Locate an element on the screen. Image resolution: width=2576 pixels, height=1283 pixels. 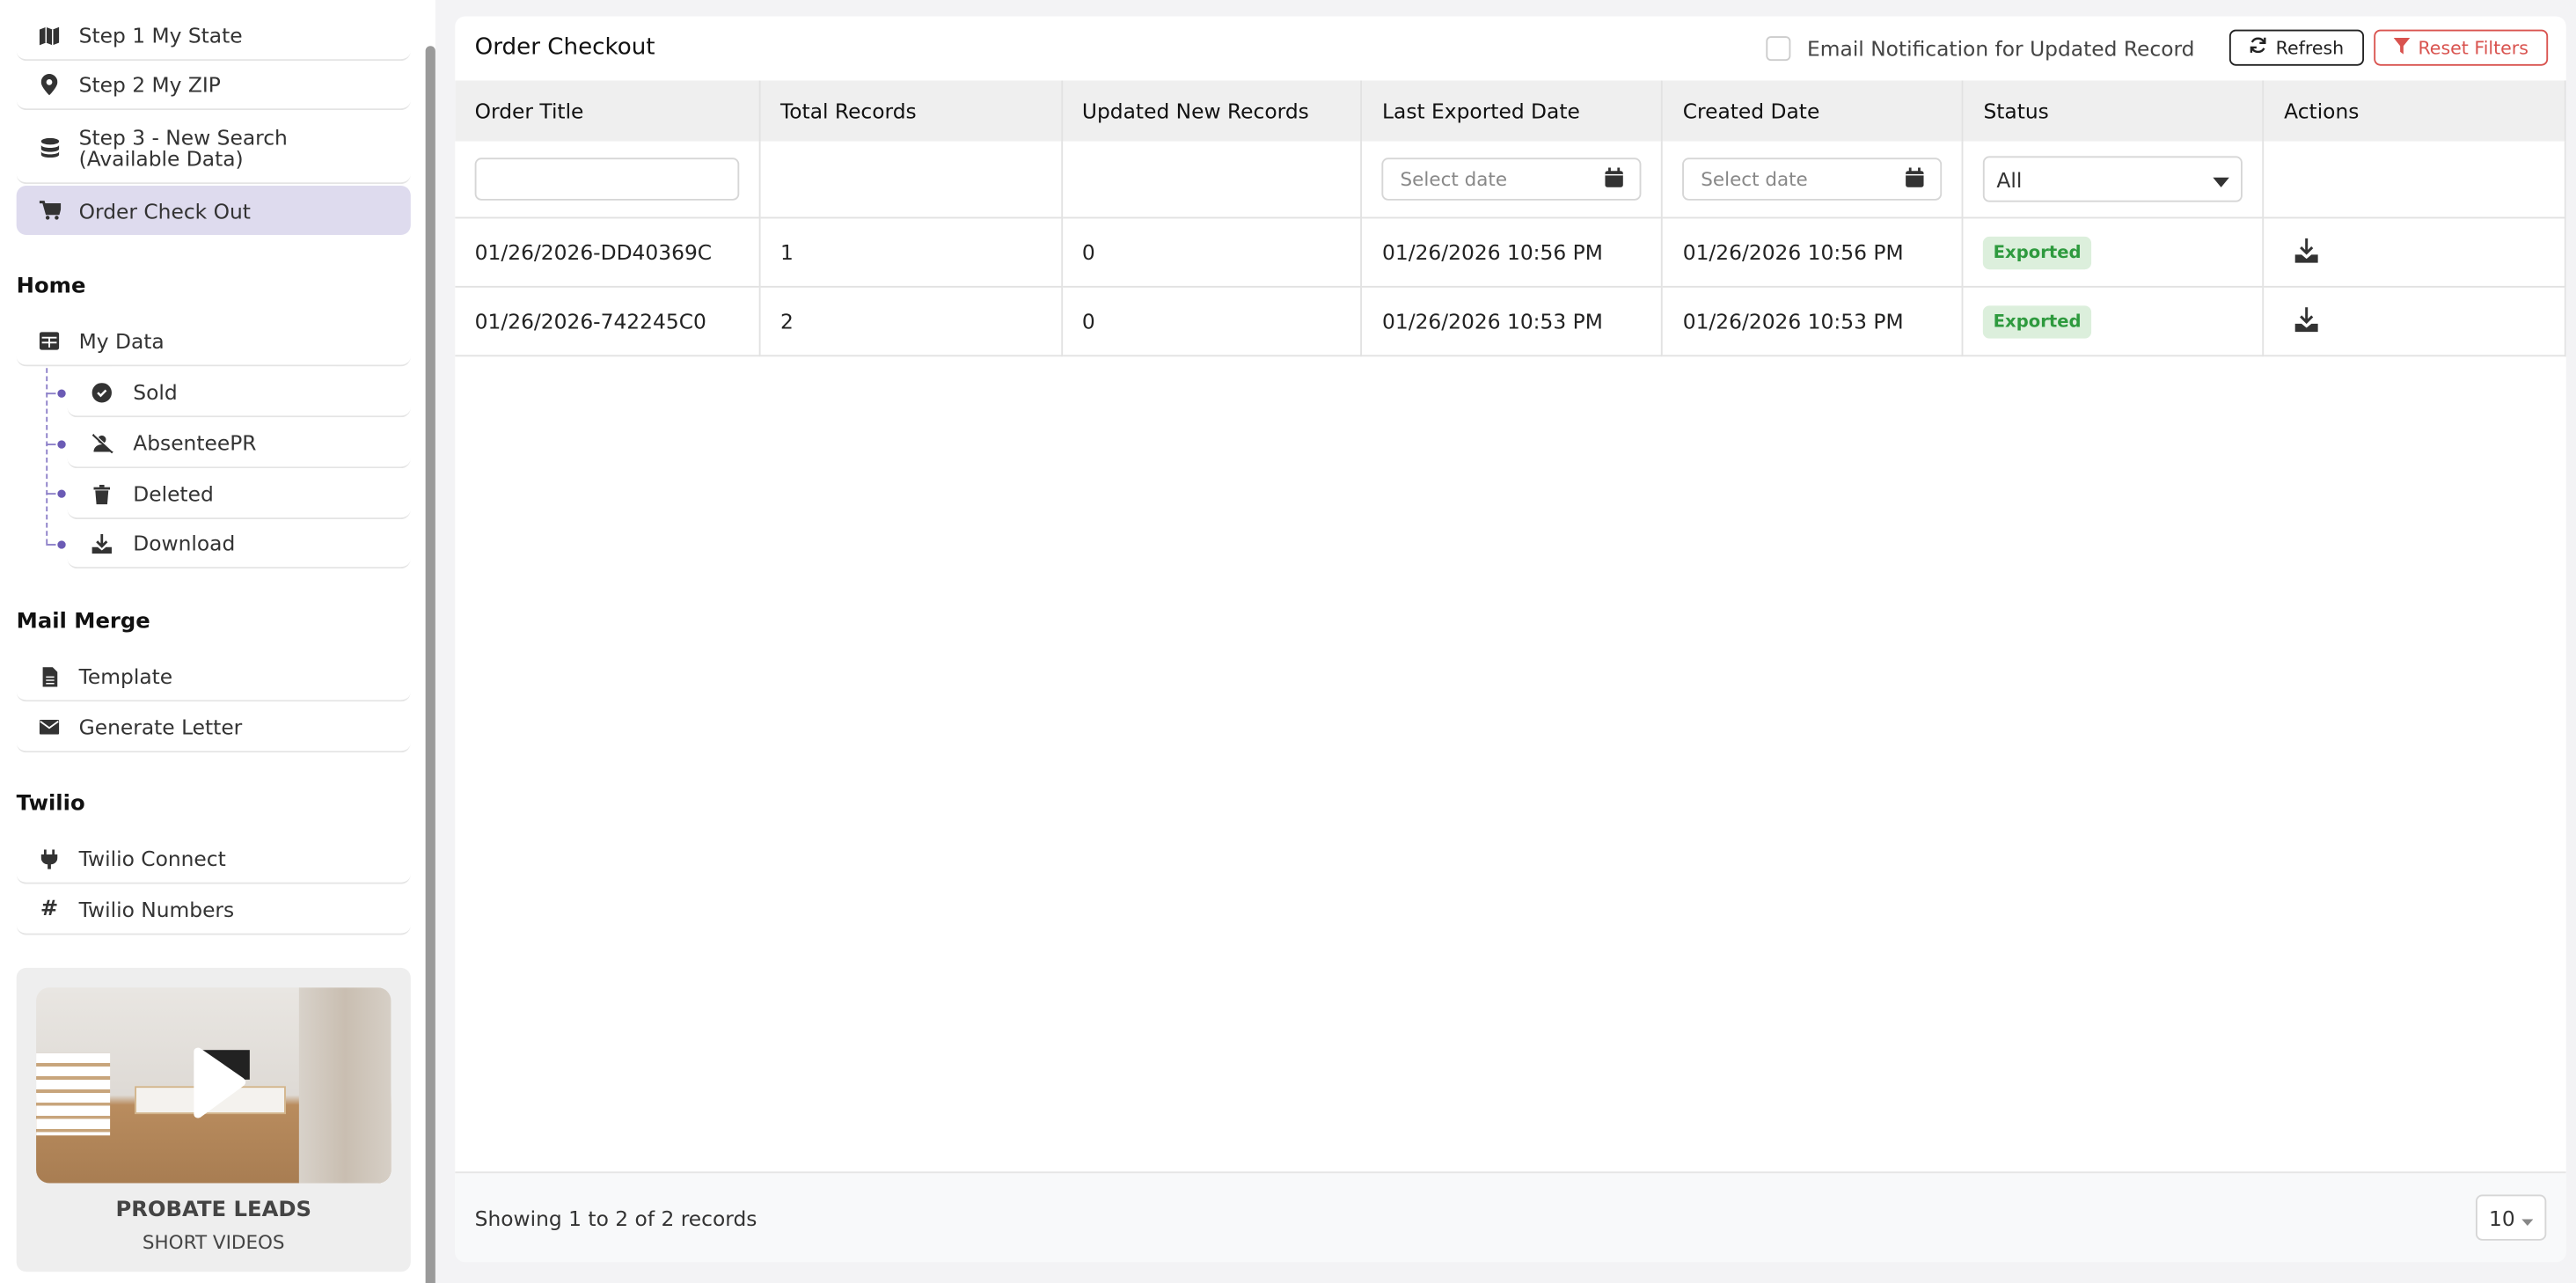
filter-row: Select date Select date All is located at coordinates (1510, 180).